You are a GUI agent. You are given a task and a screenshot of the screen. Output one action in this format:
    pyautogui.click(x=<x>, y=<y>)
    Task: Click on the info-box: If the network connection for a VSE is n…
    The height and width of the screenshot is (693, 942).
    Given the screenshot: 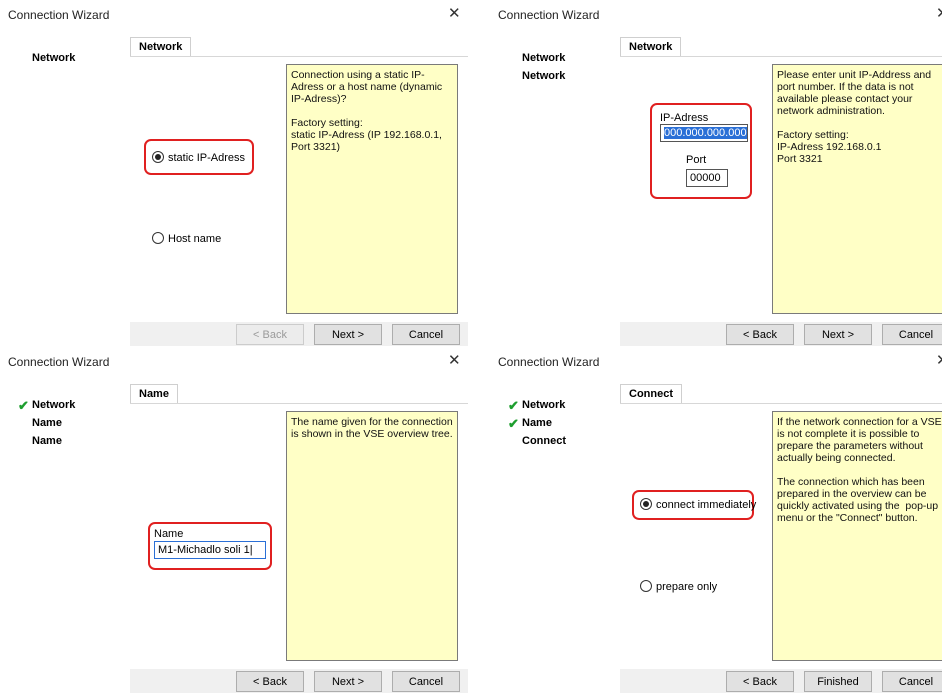 What is the action you would take?
    pyautogui.click(x=857, y=536)
    